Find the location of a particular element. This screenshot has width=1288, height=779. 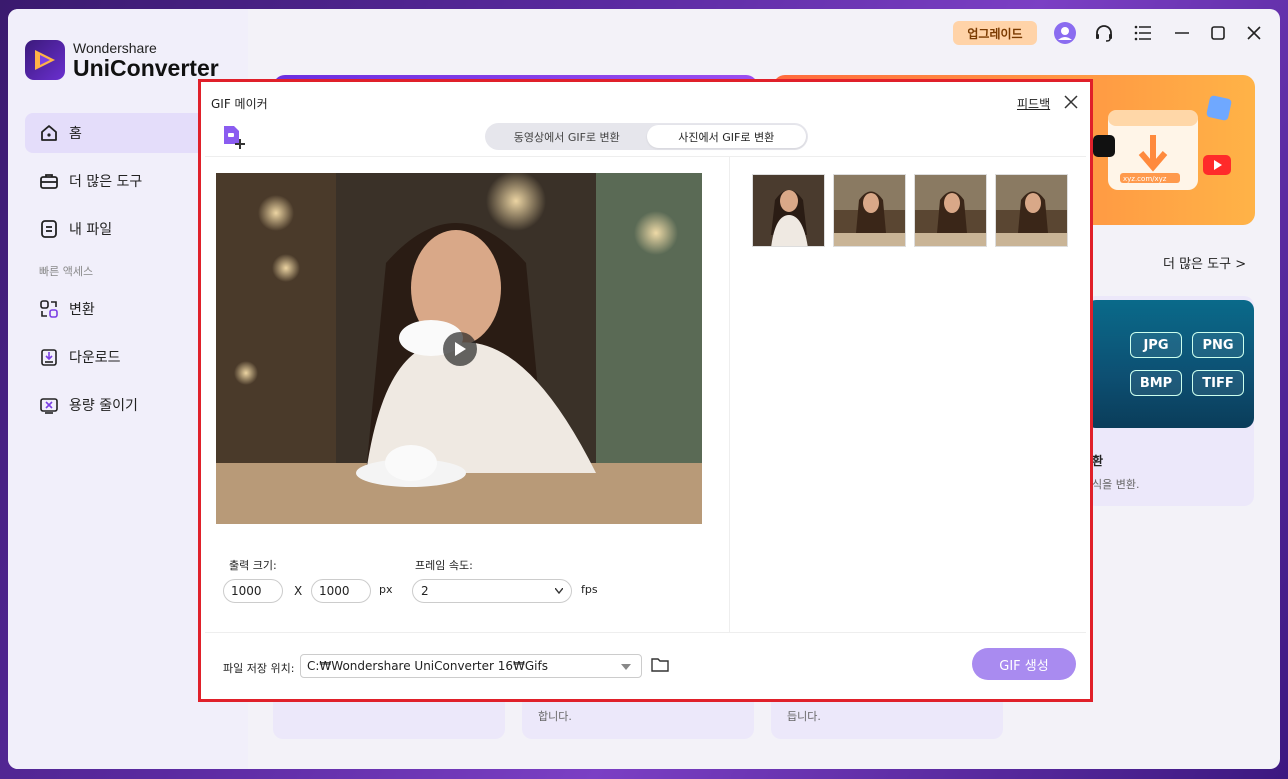

sidebar-item-convert: 변환 is located at coordinates (125, 309).